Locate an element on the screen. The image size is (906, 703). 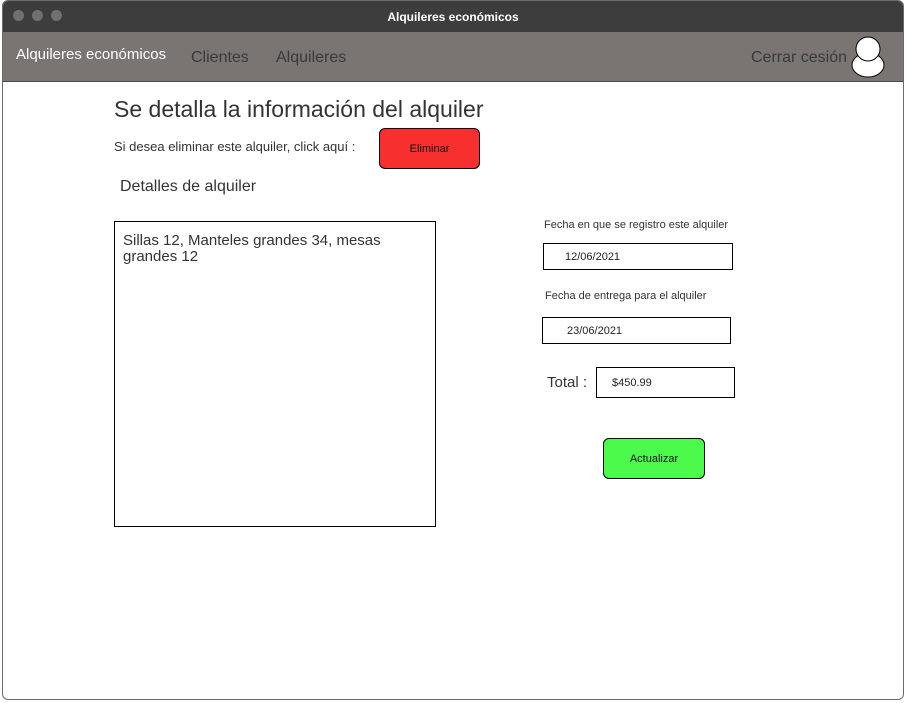
update-button: Actualizar is located at coordinates (654, 458).